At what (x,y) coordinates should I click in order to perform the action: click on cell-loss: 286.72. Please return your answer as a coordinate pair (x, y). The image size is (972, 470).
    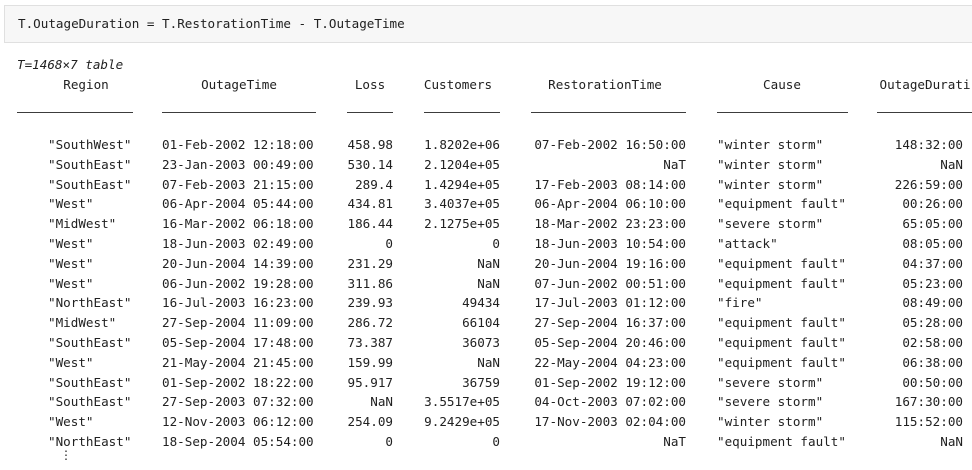
    Looking at the image, I should click on (370, 323).